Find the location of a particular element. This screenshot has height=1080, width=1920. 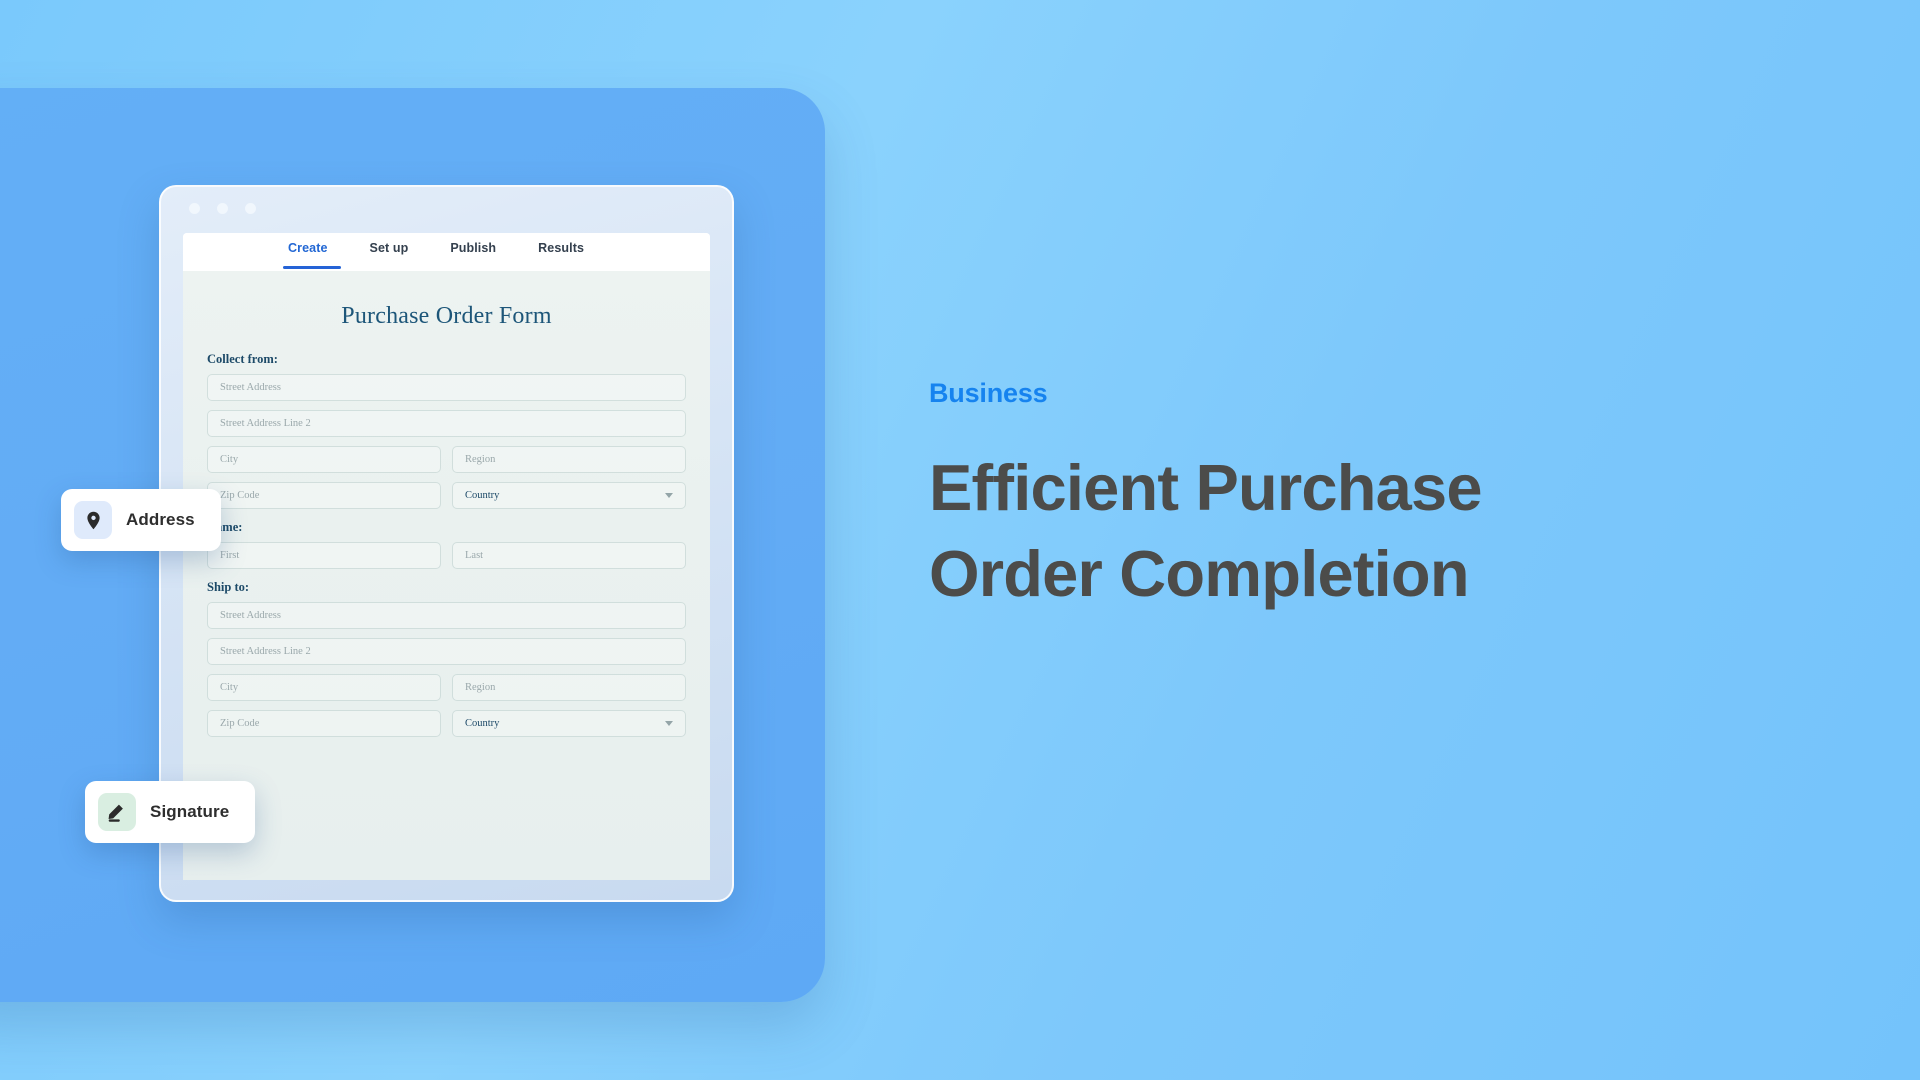

collect-zip-code-input: Zip Code is located at coordinates (324, 495).